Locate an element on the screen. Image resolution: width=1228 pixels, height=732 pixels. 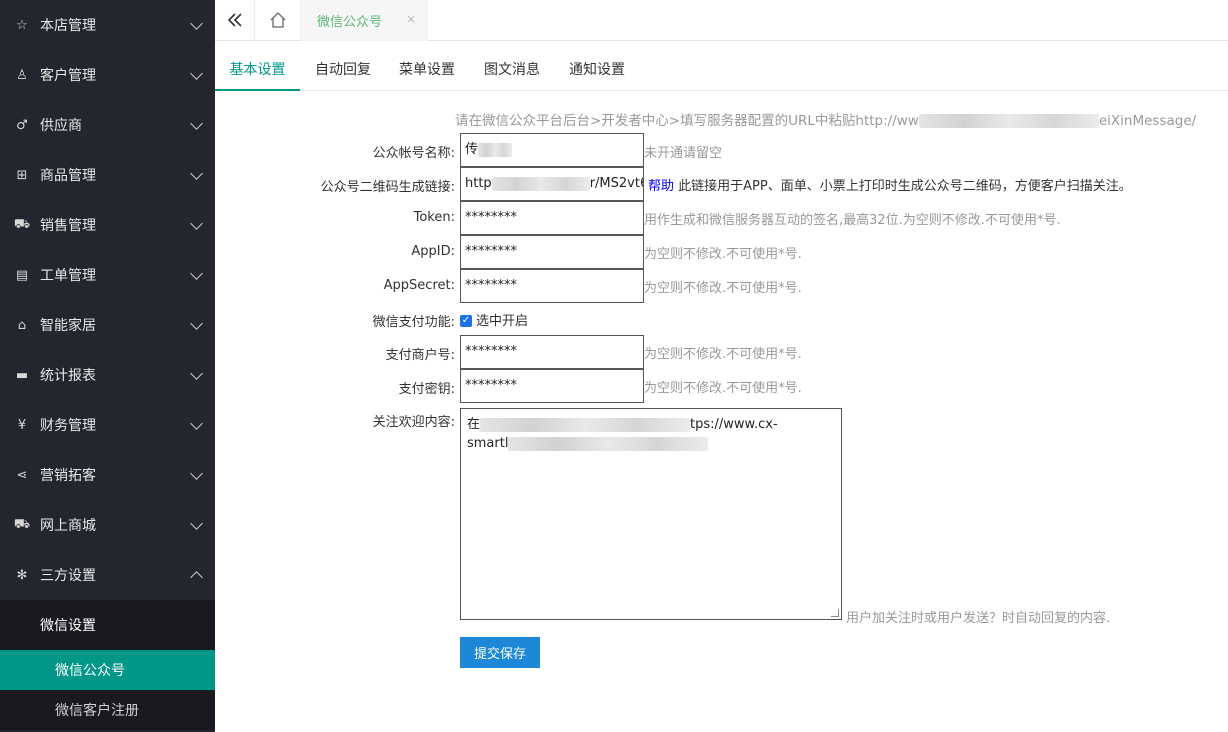
sidebar-item-7: ▬ 统计报表 is located at coordinates (107, 375).